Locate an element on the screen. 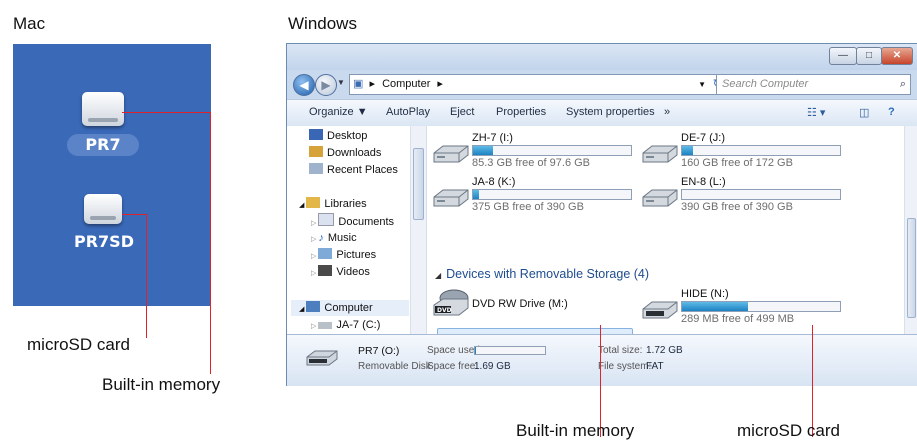 The height and width of the screenshot is (442, 917). drive-name: EN-8 (L:) is located at coordinates (703, 182).